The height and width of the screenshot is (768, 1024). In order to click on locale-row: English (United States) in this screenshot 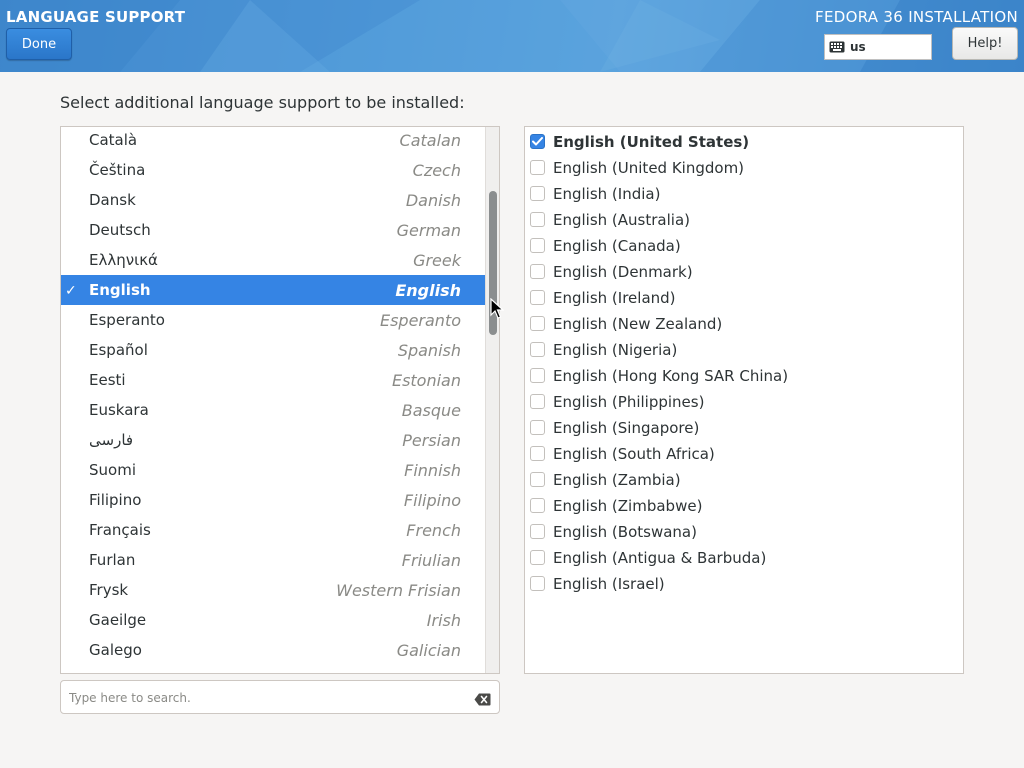, I will do `click(744, 141)`.